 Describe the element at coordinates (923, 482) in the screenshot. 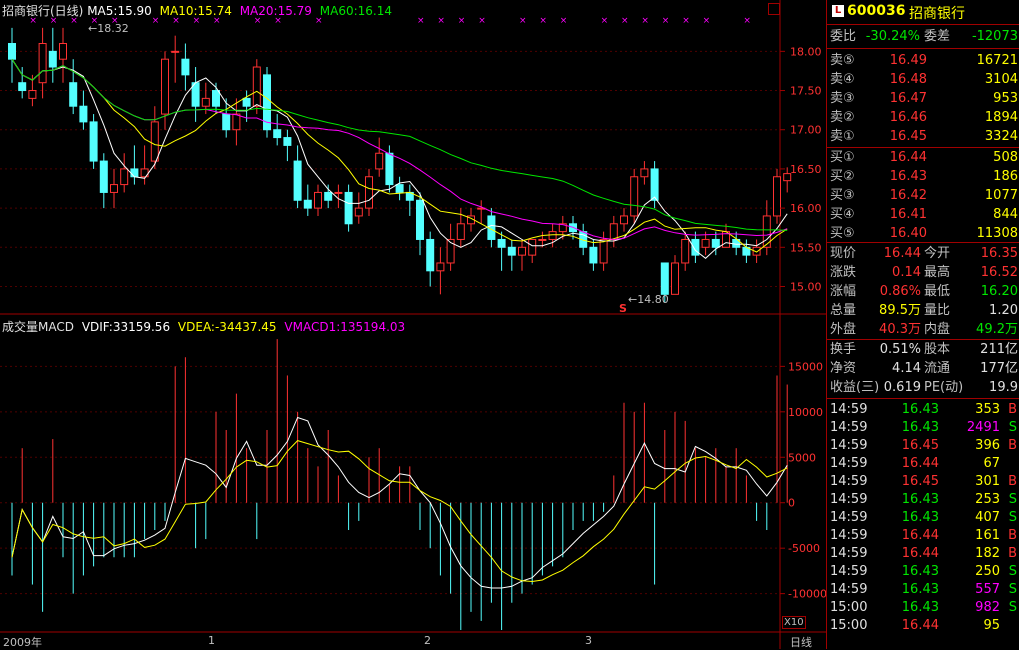

I see `tick-row: 14:59 16.45 301 B` at that location.